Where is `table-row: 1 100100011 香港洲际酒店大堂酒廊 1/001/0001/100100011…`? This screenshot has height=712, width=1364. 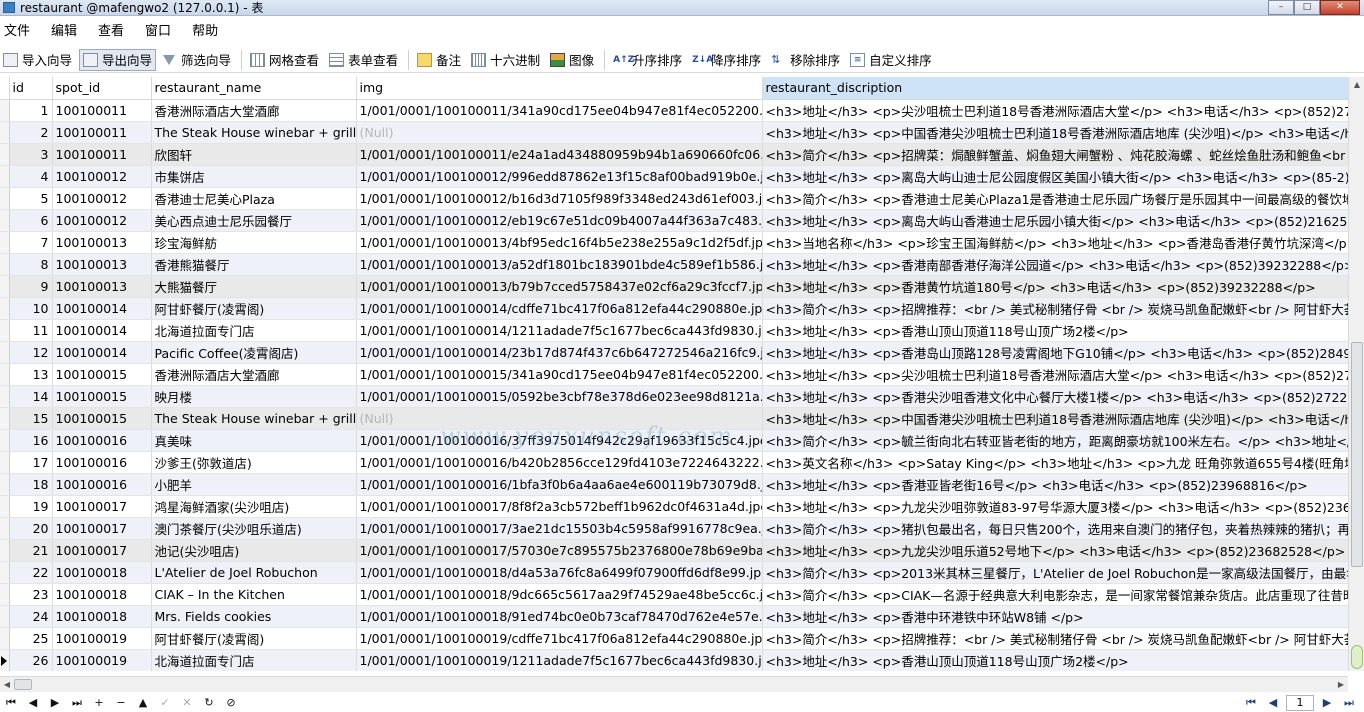
table-row: 1 100100011 香港洲际酒店大堂酒廊 1/001/0001/100100011… is located at coordinates (674, 110).